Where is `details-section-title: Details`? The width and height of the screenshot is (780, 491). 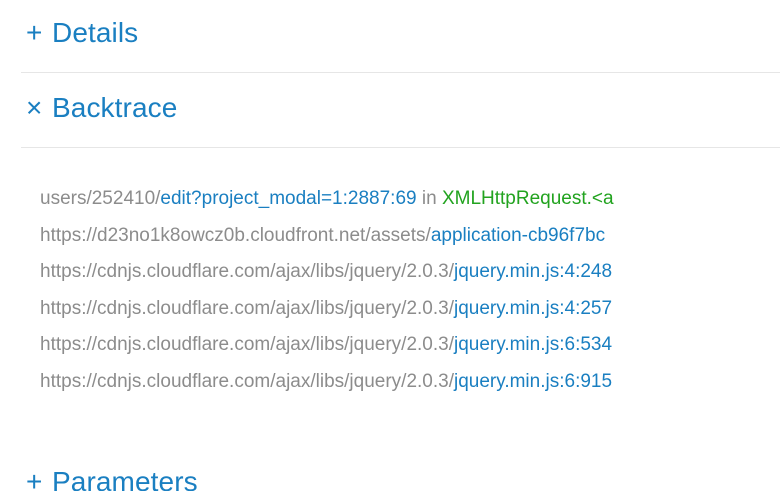
details-section-title: Details is located at coordinates (95, 32).